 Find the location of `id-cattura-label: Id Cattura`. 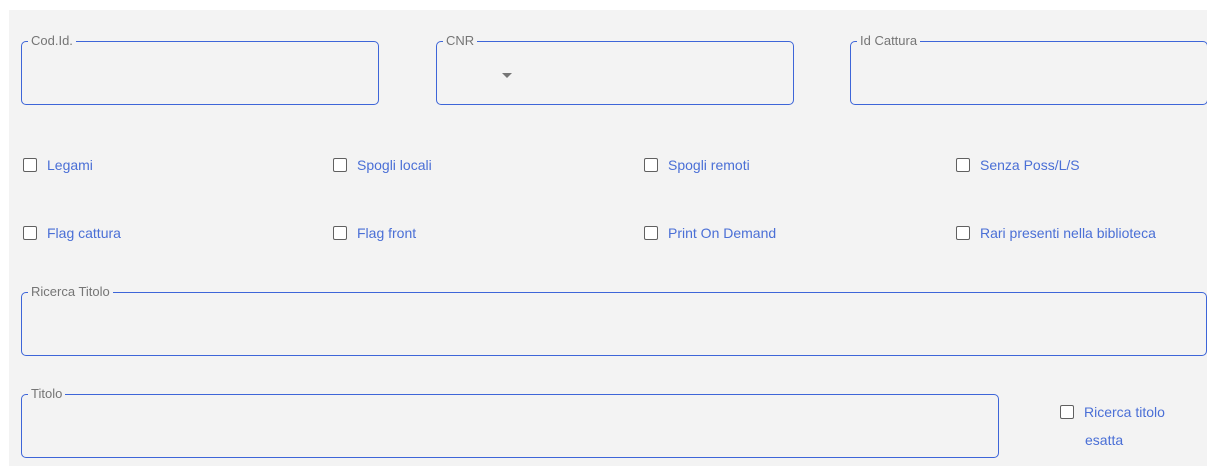

id-cattura-label: Id Cattura is located at coordinates (889, 40).